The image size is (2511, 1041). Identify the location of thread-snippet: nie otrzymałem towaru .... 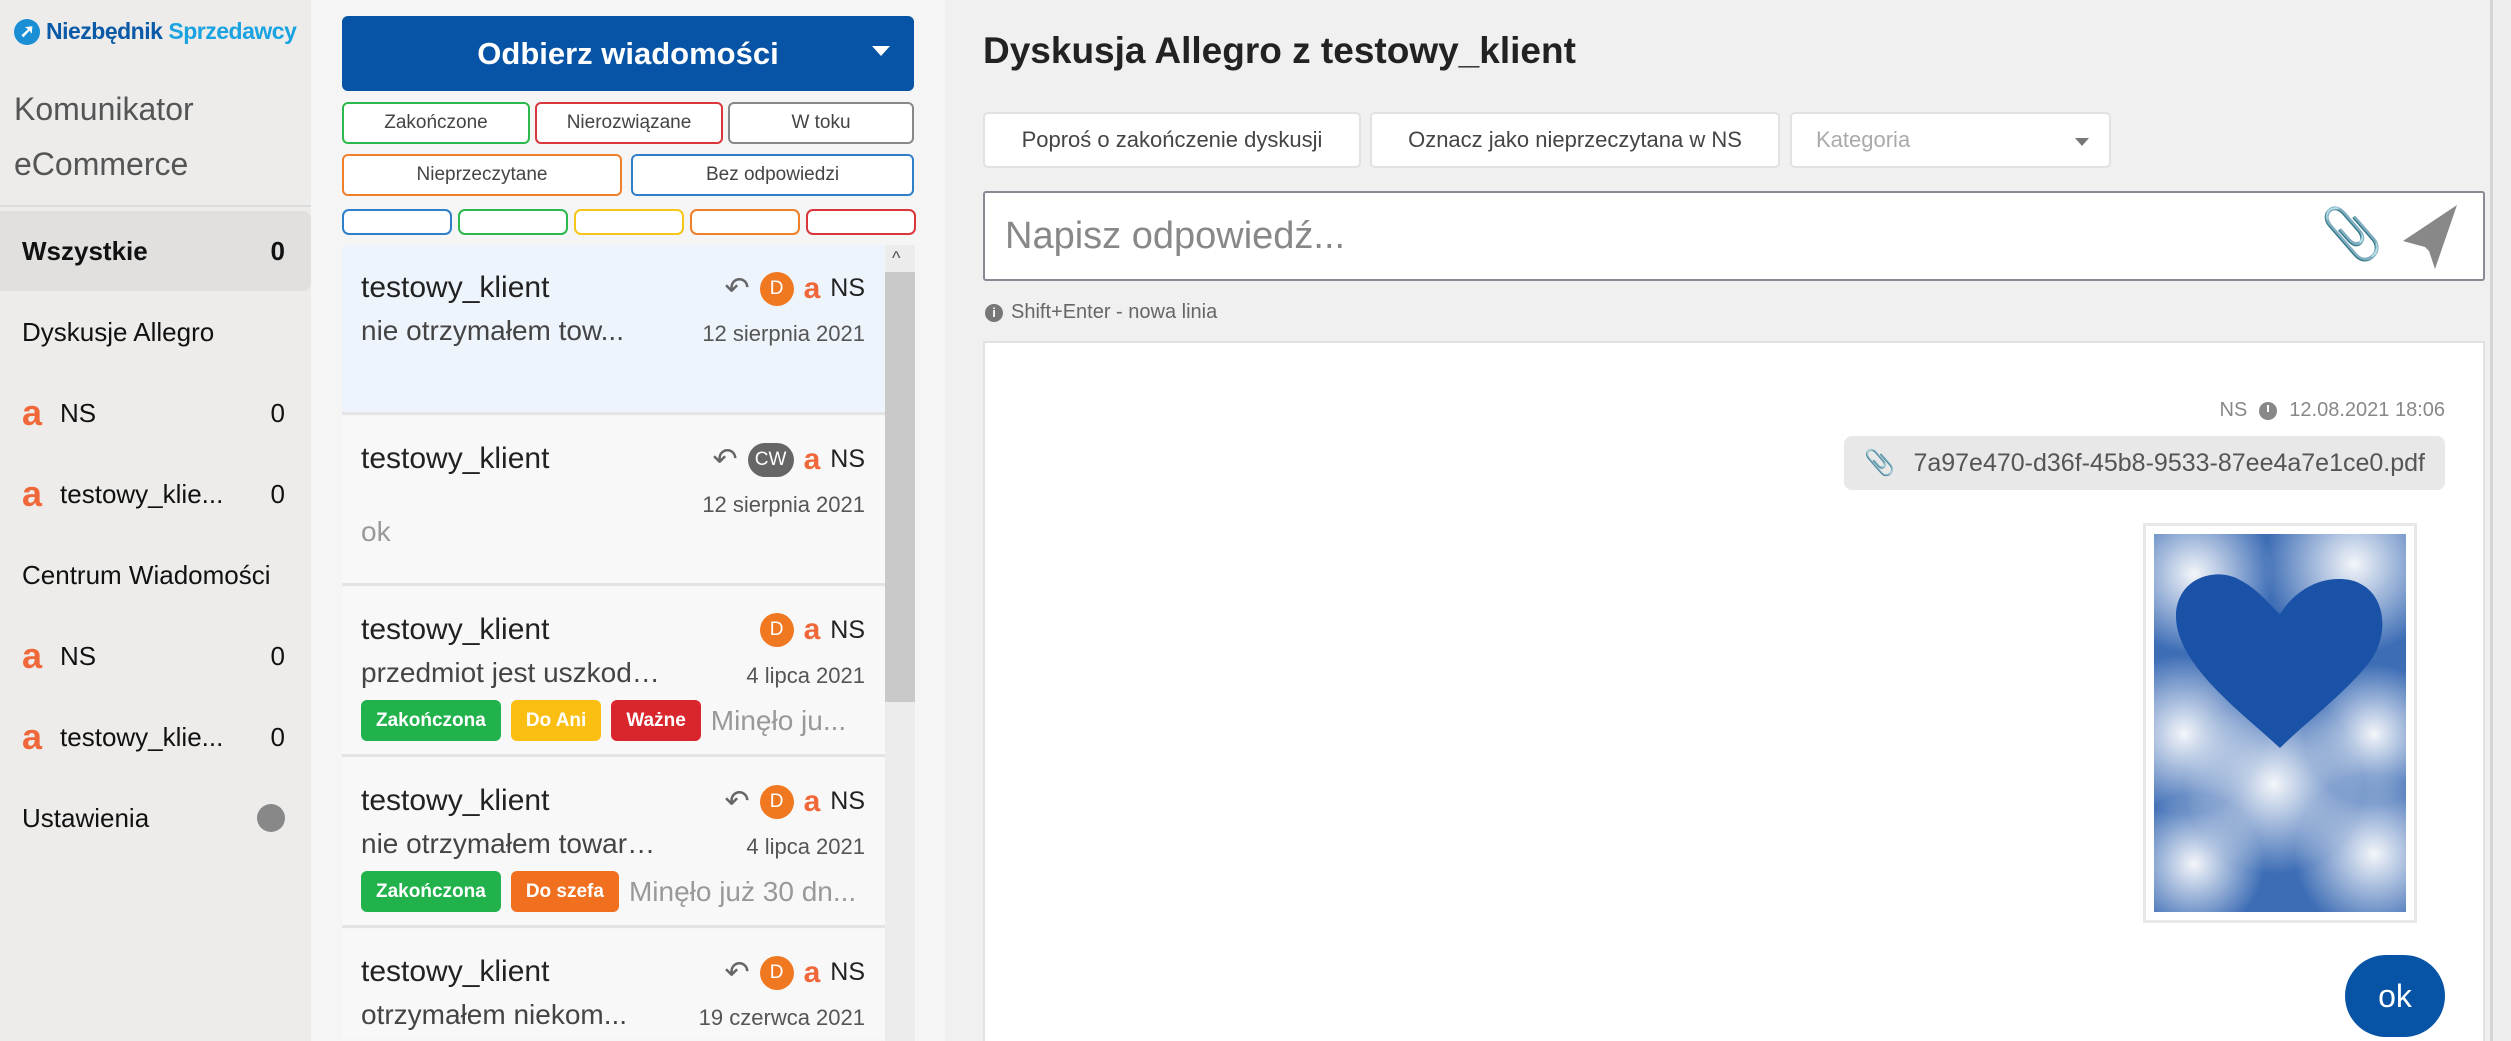
(511, 843).